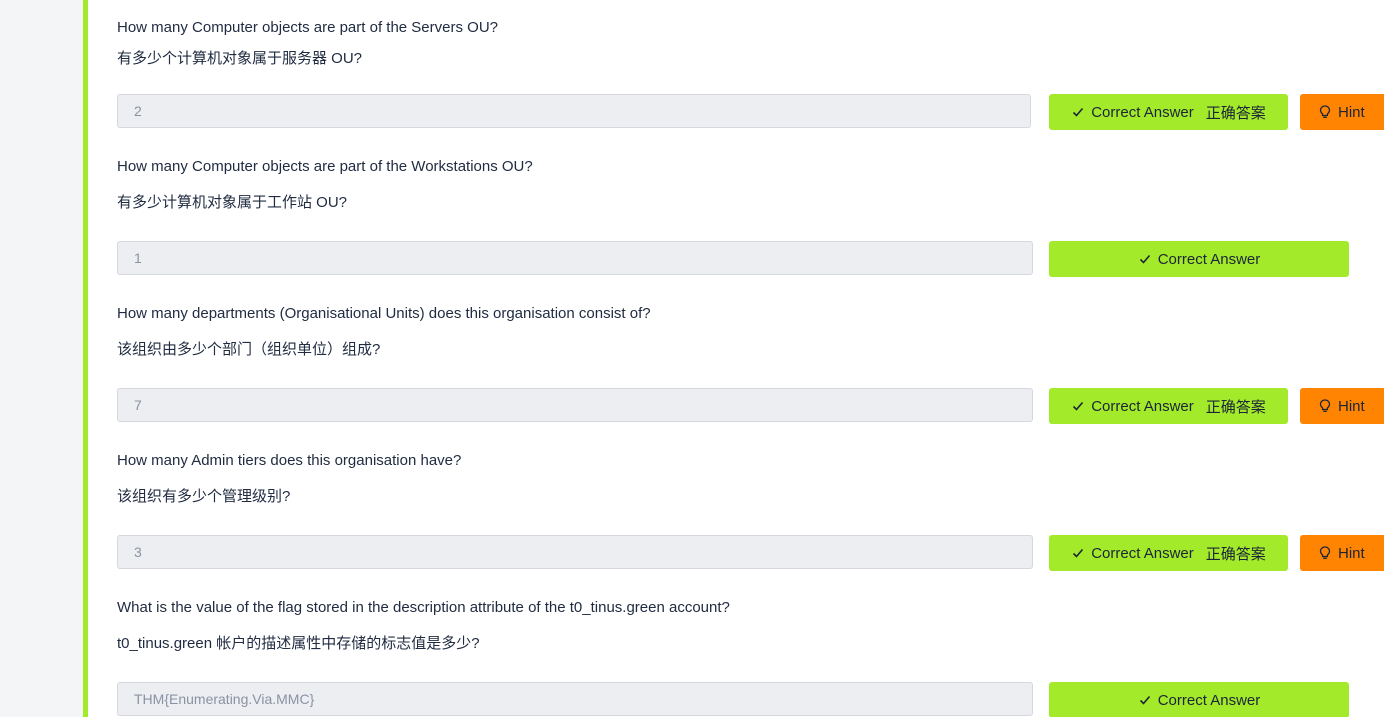 The height and width of the screenshot is (717, 1388). Describe the element at coordinates (298, 643) in the screenshot. I see `question-text-zh: t0_tinus.green 帐户的描述属性中存储的标志值是多少?` at that location.